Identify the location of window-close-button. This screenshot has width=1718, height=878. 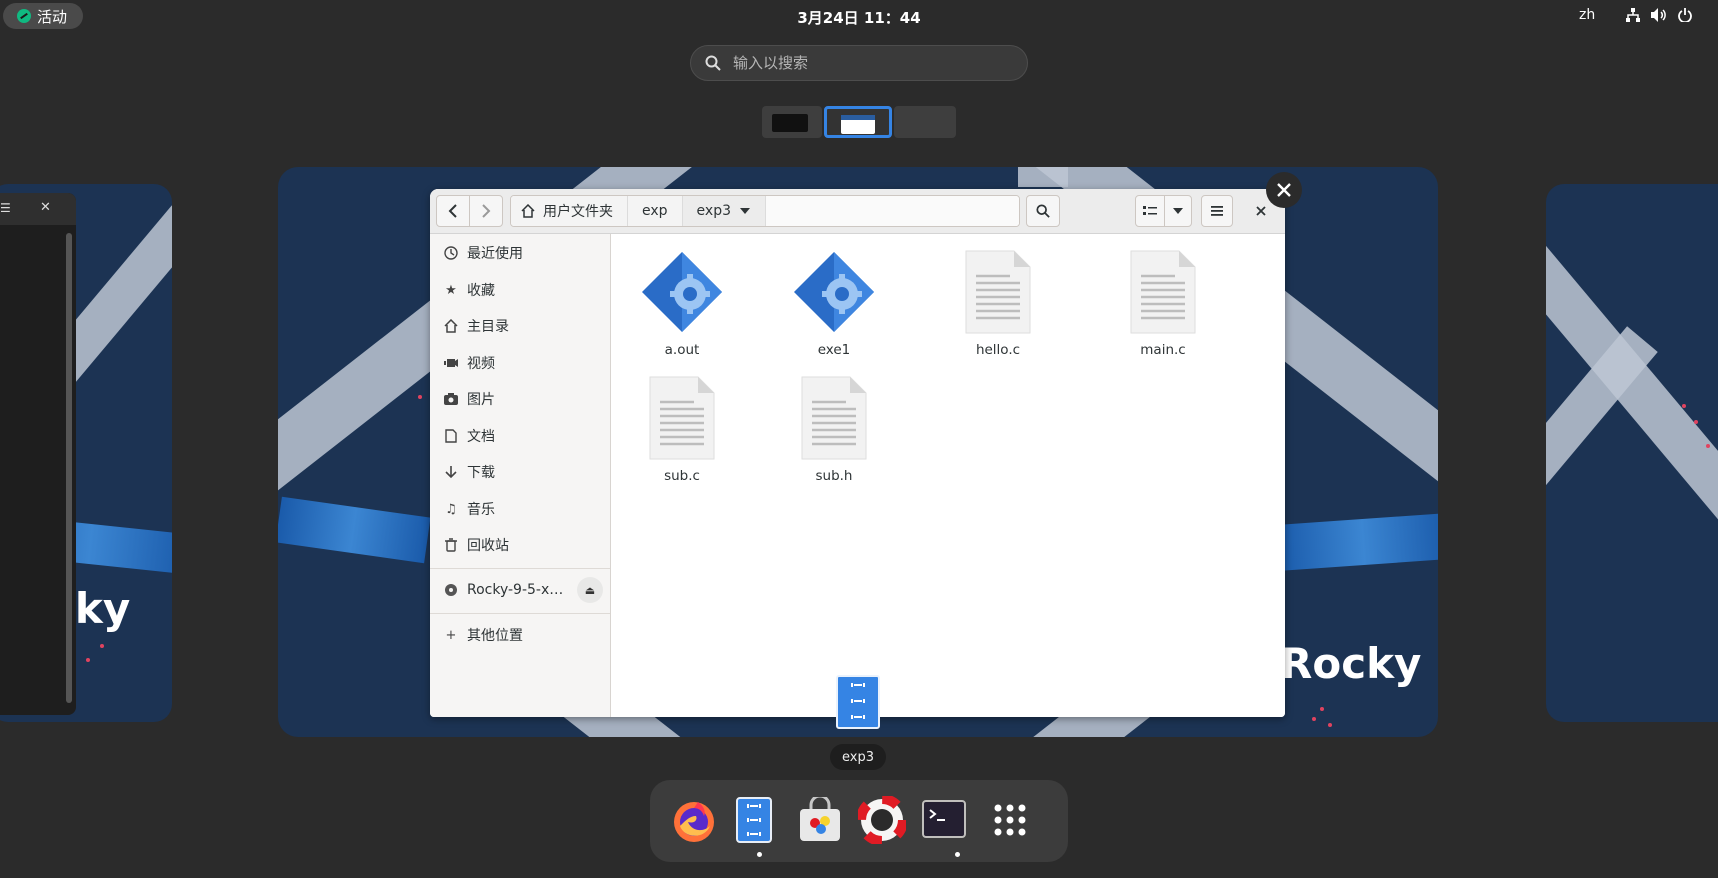
(1261, 211).